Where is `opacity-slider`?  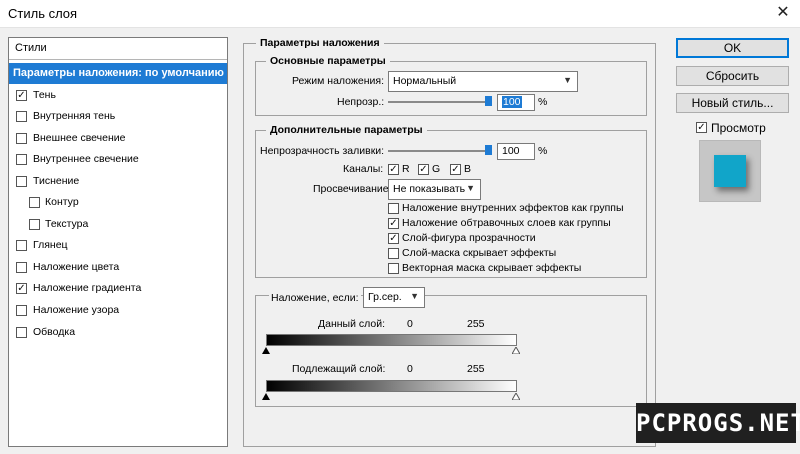 opacity-slider is located at coordinates (440, 102).